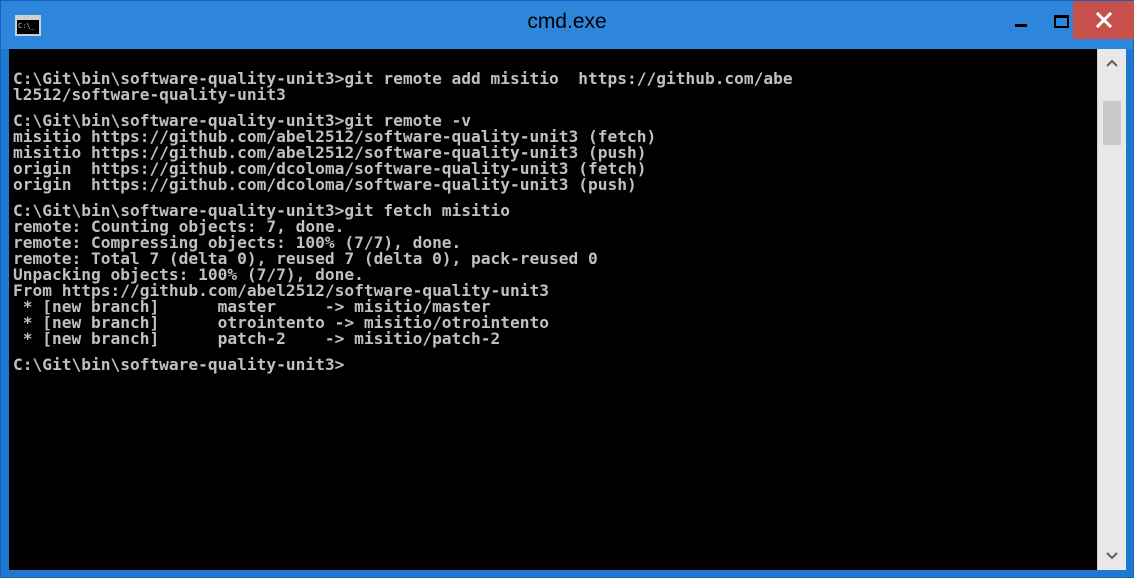 The height and width of the screenshot is (578, 1134). What do you see at coordinates (1061, 21) in the screenshot?
I see `maximize-icon` at bounding box center [1061, 21].